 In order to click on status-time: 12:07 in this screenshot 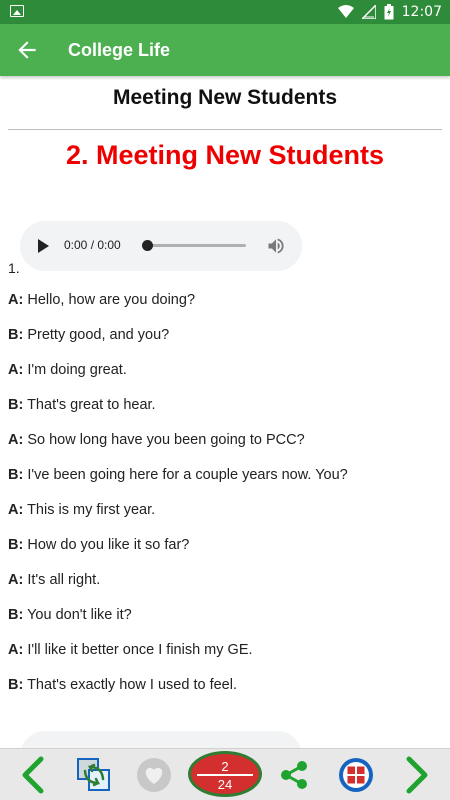, I will do `click(421, 12)`.